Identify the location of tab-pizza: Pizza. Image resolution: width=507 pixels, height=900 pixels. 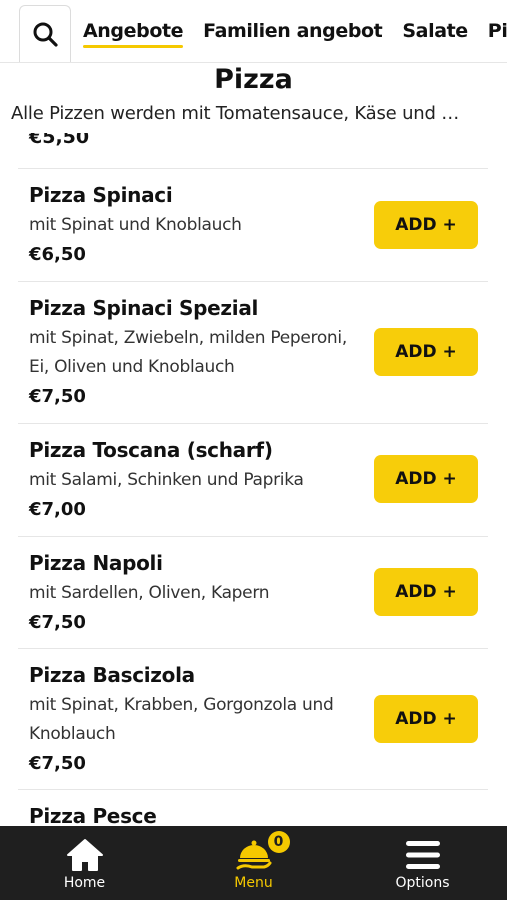
(497, 34).